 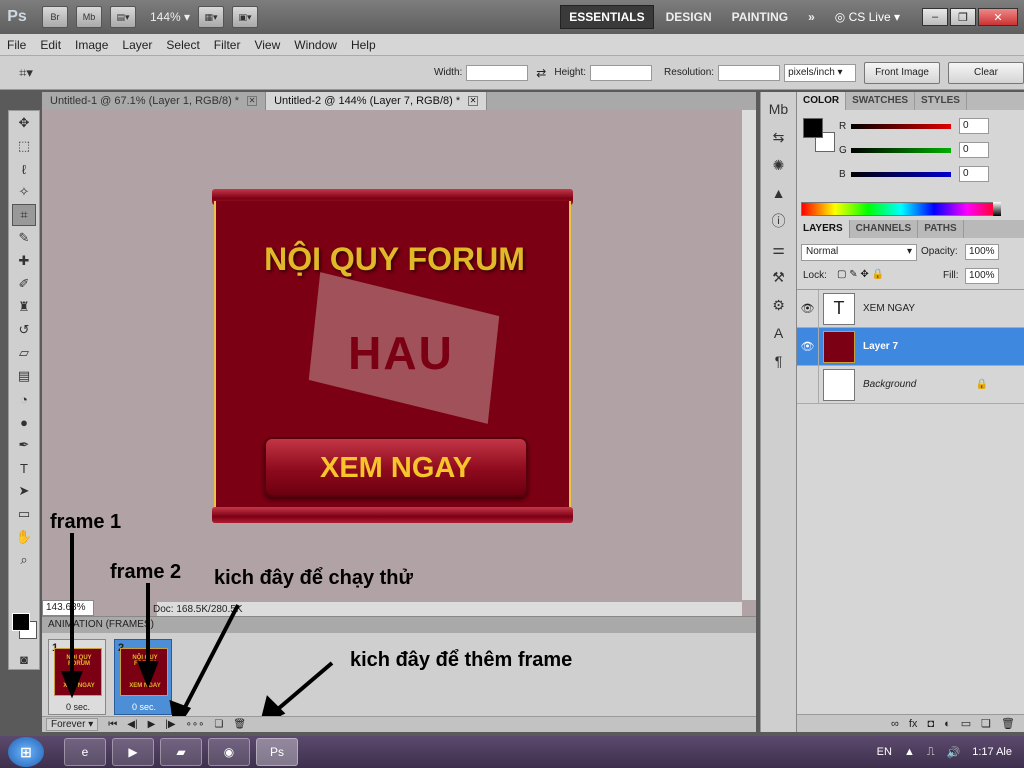 I want to click on healing-brush-tool-icon: ✚, so click(x=24, y=261).